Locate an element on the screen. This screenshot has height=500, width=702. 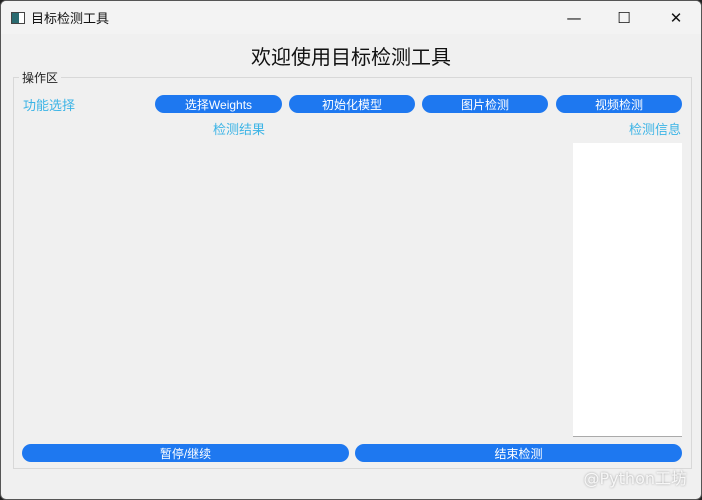
window-title: 目标检测工具 is located at coordinates (70, 19).